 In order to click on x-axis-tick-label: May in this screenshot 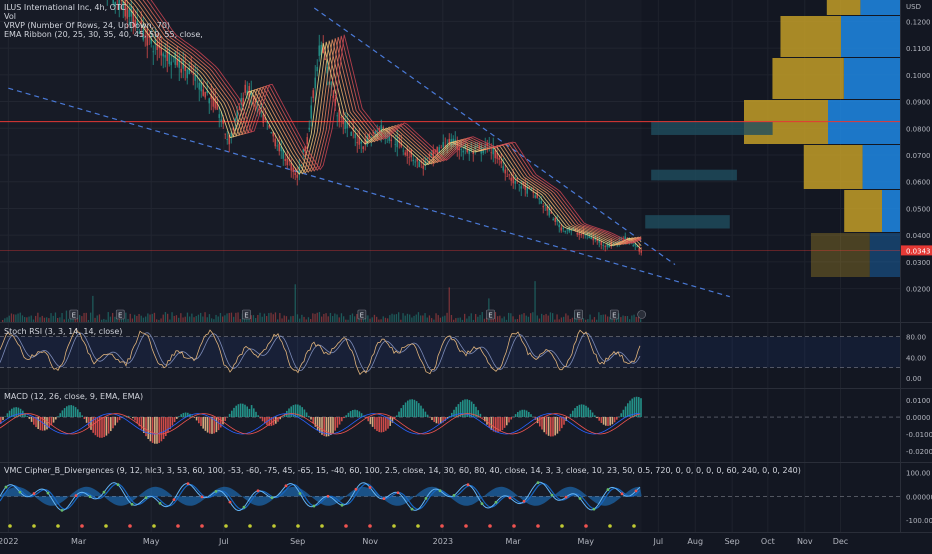, I will do `click(585, 541)`.